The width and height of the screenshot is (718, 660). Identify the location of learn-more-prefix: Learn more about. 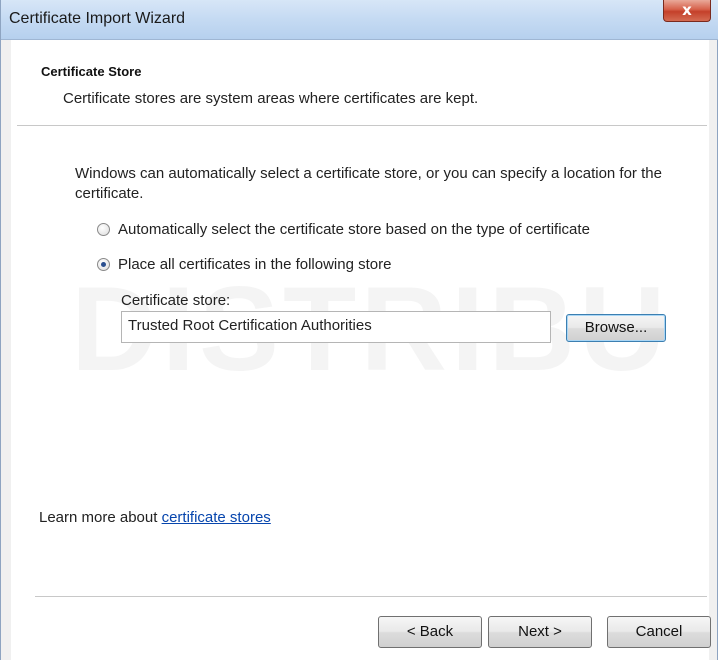
(100, 517).